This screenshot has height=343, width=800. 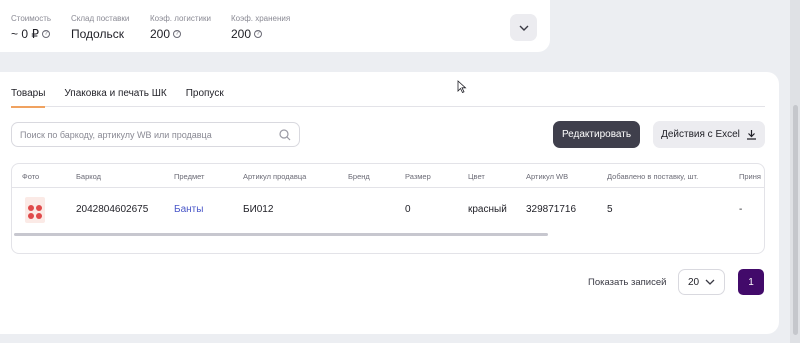 What do you see at coordinates (281, 234) in the screenshot?
I see `table-horizontal-scrollbar` at bounding box center [281, 234].